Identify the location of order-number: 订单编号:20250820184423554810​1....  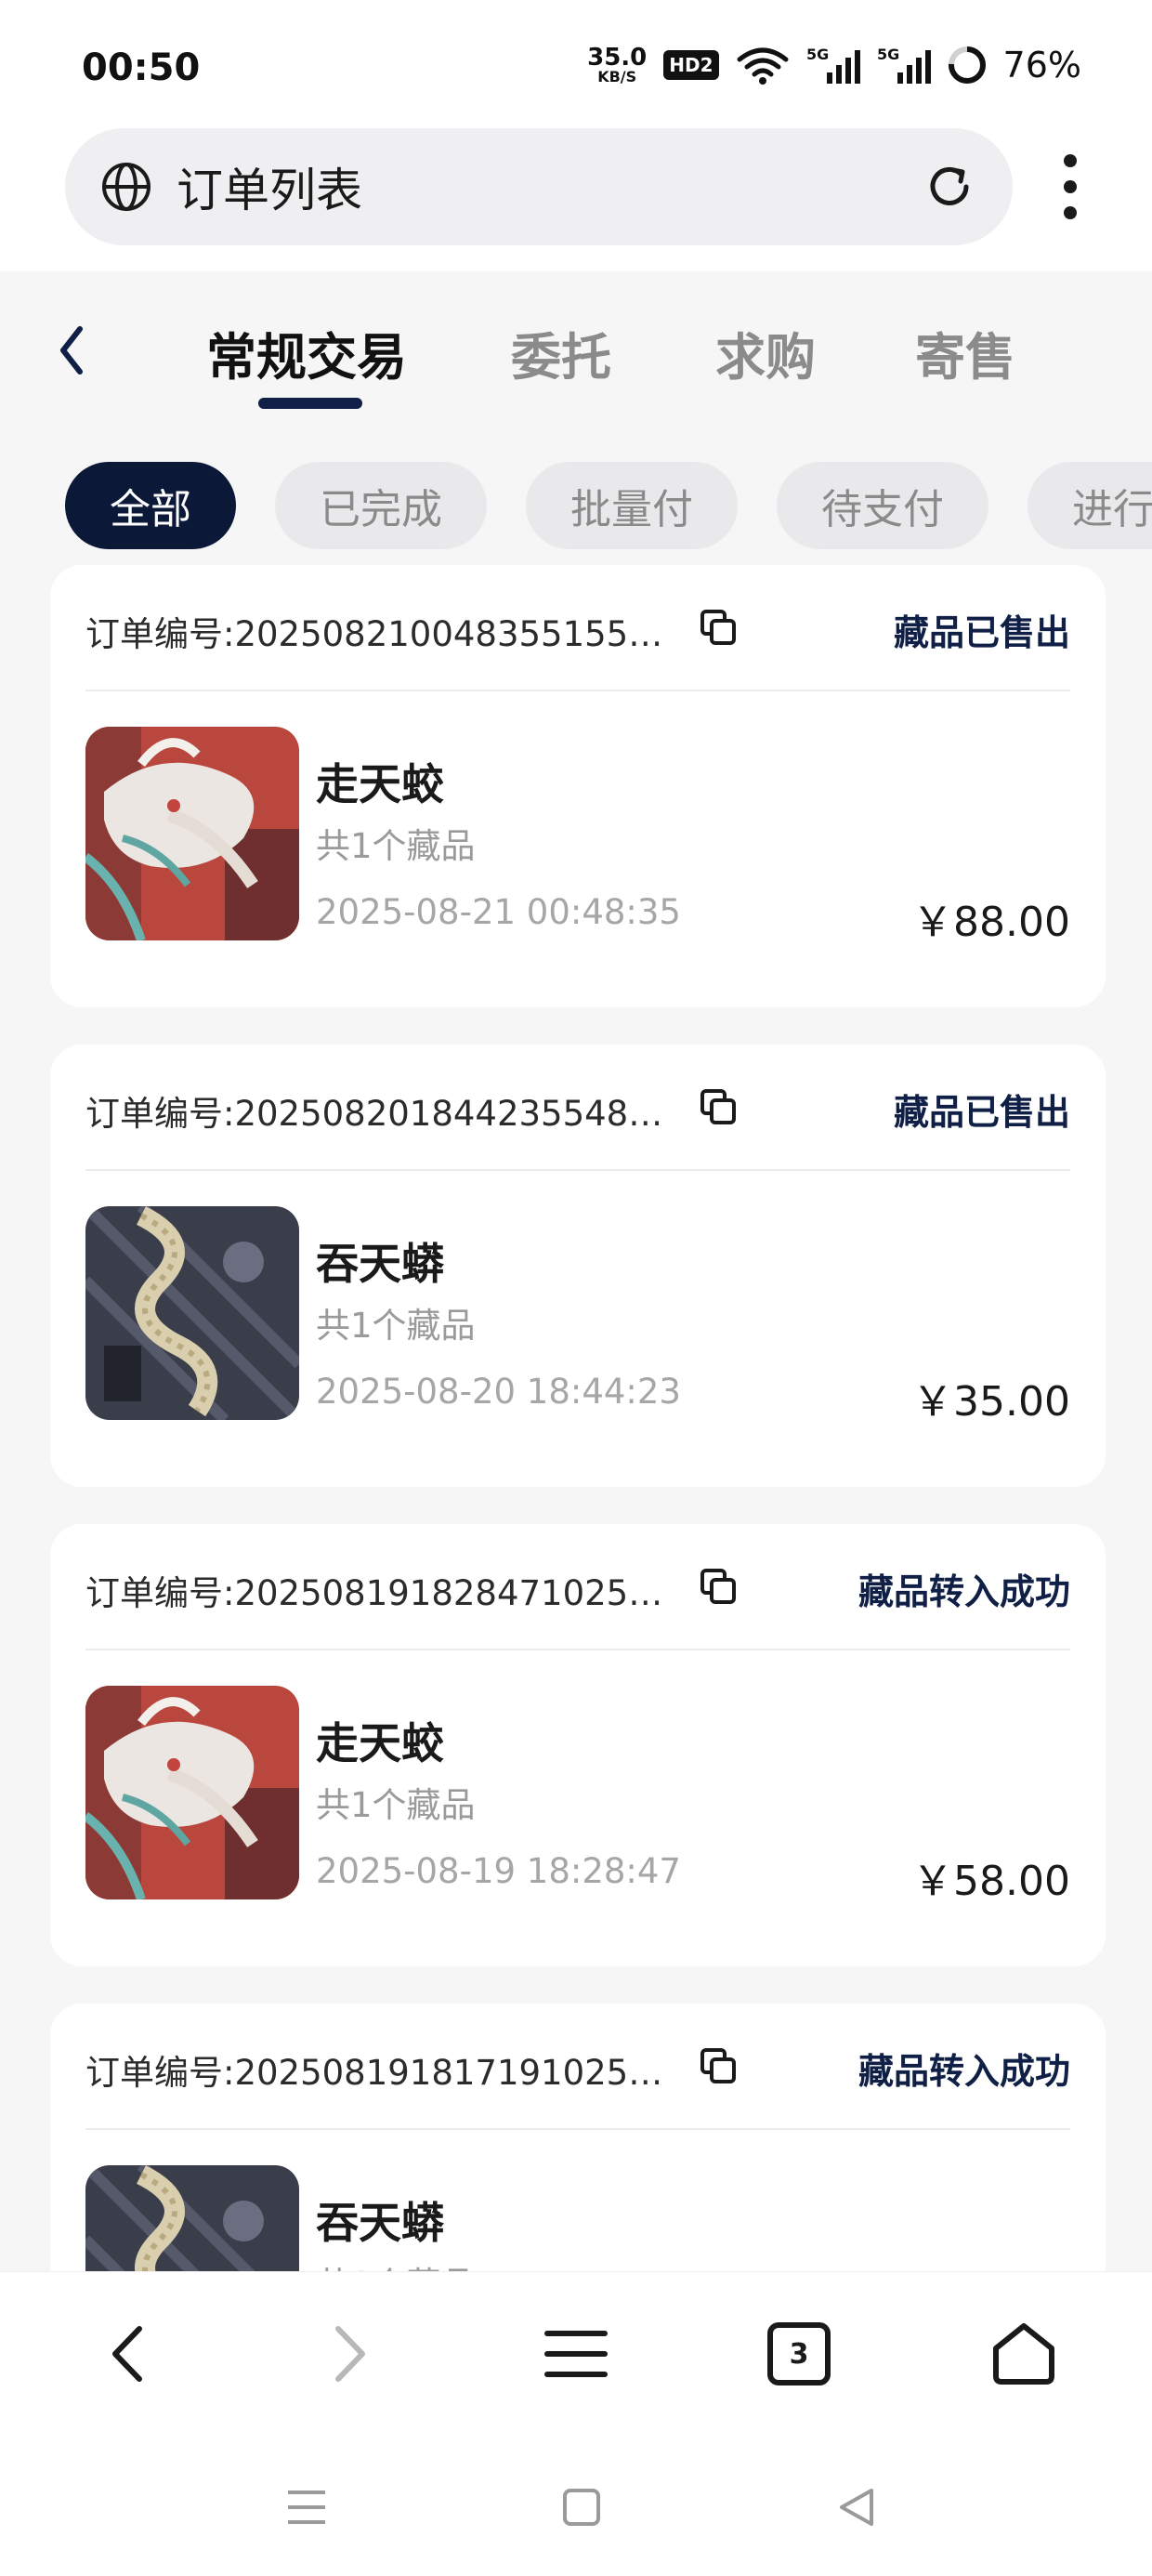
(382, 1114).